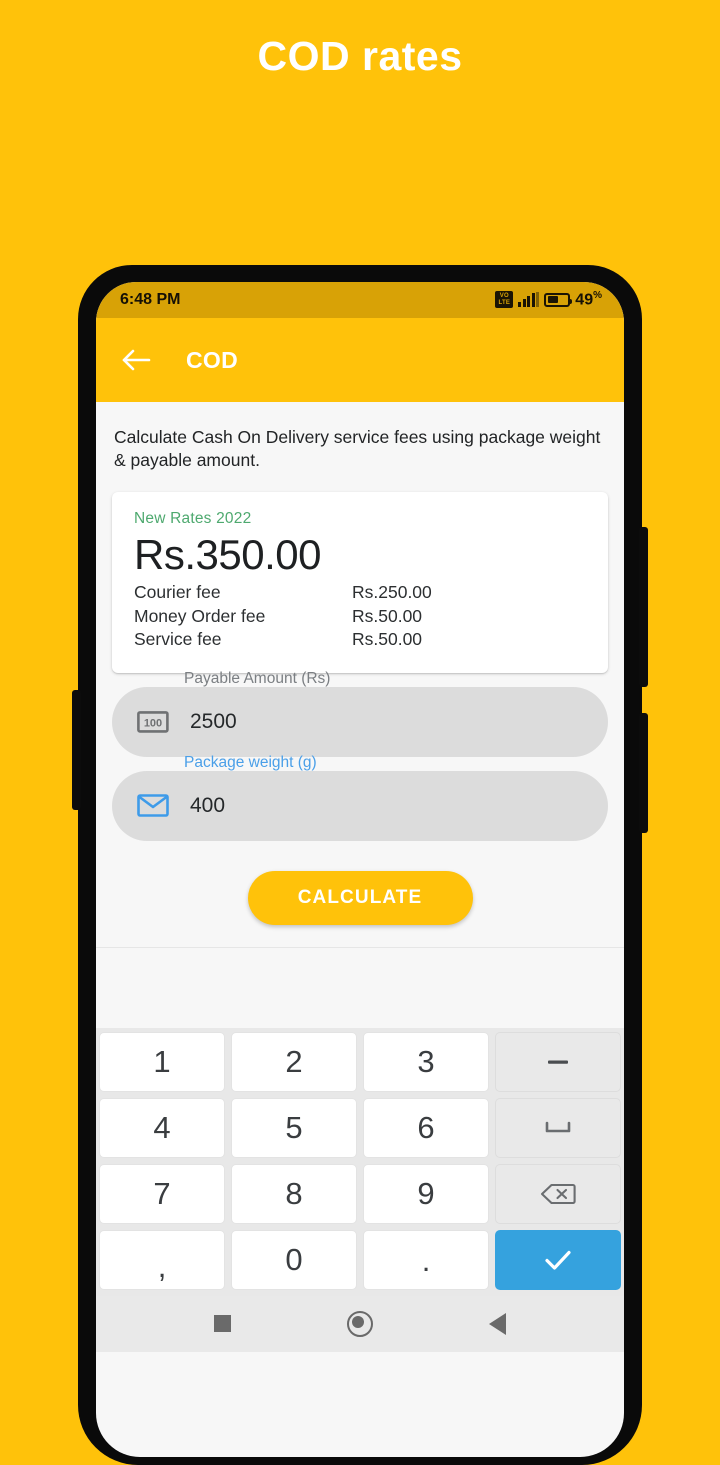 The width and height of the screenshot is (720, 1465). Describe the element at coordinates (193, 518) in the screenshot. I see `rates-label: New Rates 2022` at that location.